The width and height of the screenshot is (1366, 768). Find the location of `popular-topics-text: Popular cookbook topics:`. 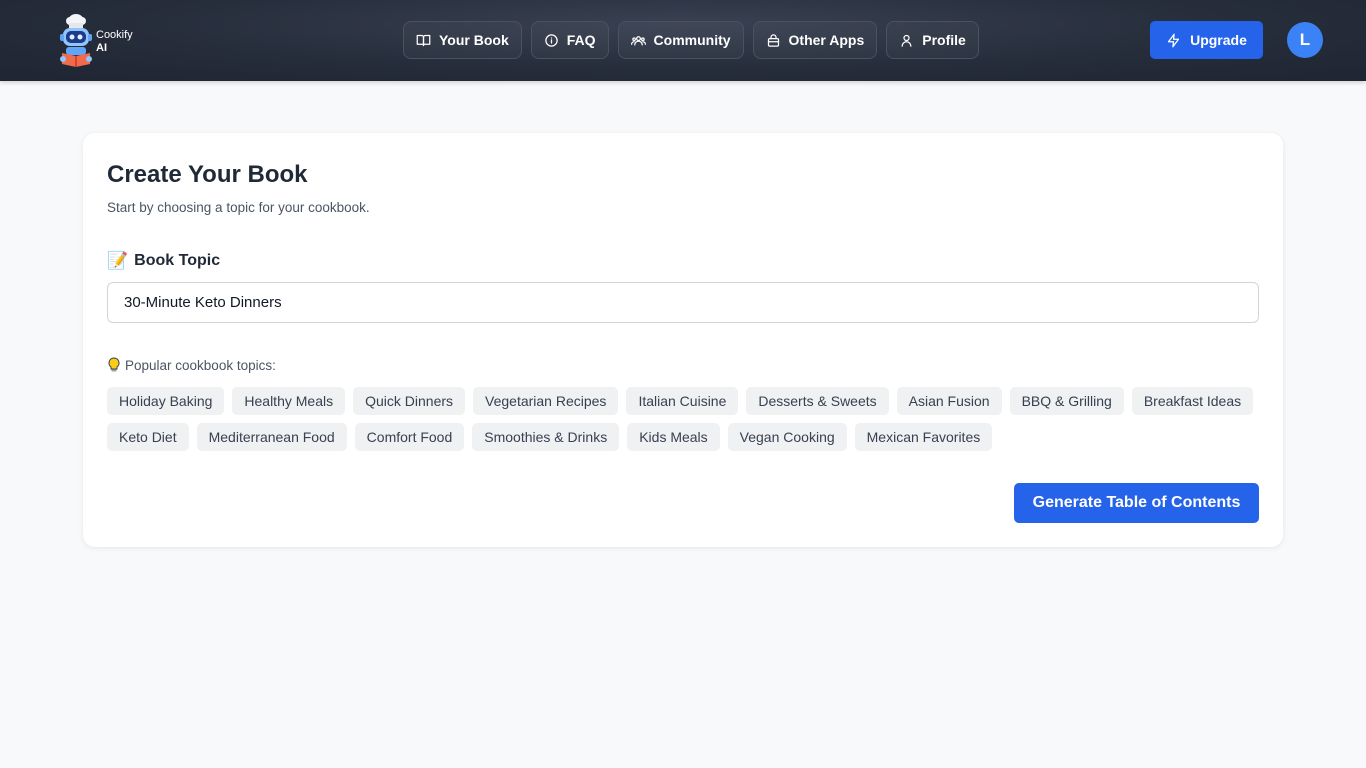

popular-topics-text: Popular cookbook topics: is located at coordinates (200, 365).